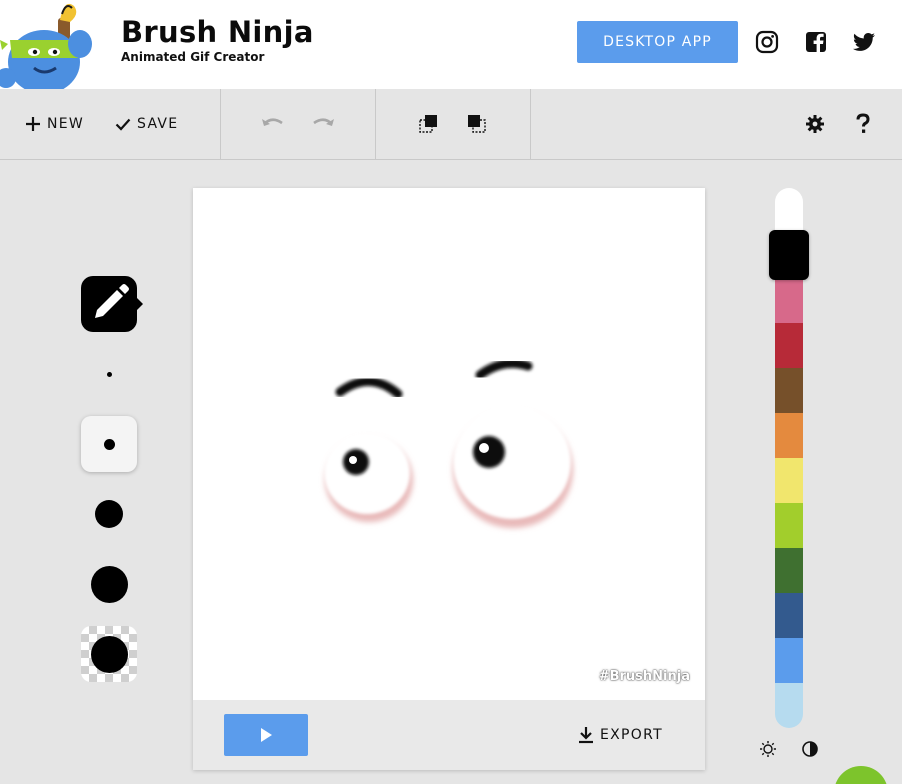 The height and width of the screenshot is (784, 902). Describe the element at coordinates (123, 124) in the screenshot. I see `checkmark-icon` at that location.